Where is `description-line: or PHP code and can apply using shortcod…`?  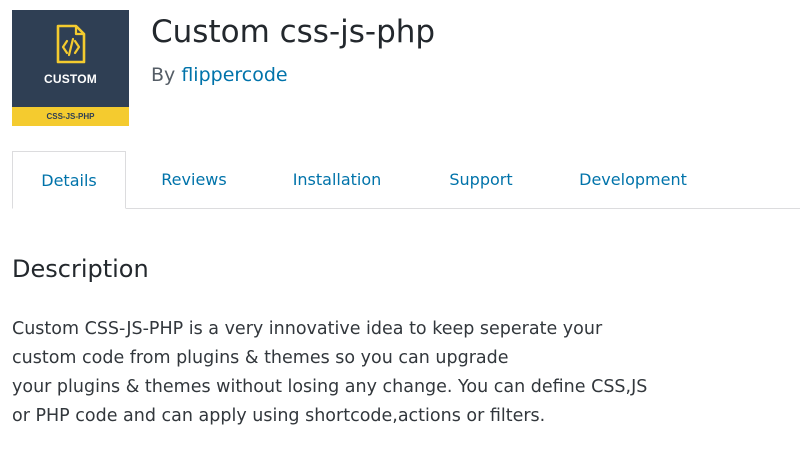 description-line: or PHP code and can apply using shortcod… is located at coordinates (279, 416).